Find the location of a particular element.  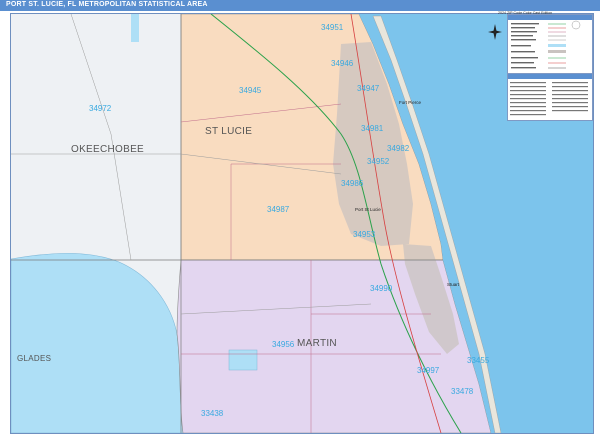

county-label-st-lucie: ST LUCIE is located at coordinates (229, 131).